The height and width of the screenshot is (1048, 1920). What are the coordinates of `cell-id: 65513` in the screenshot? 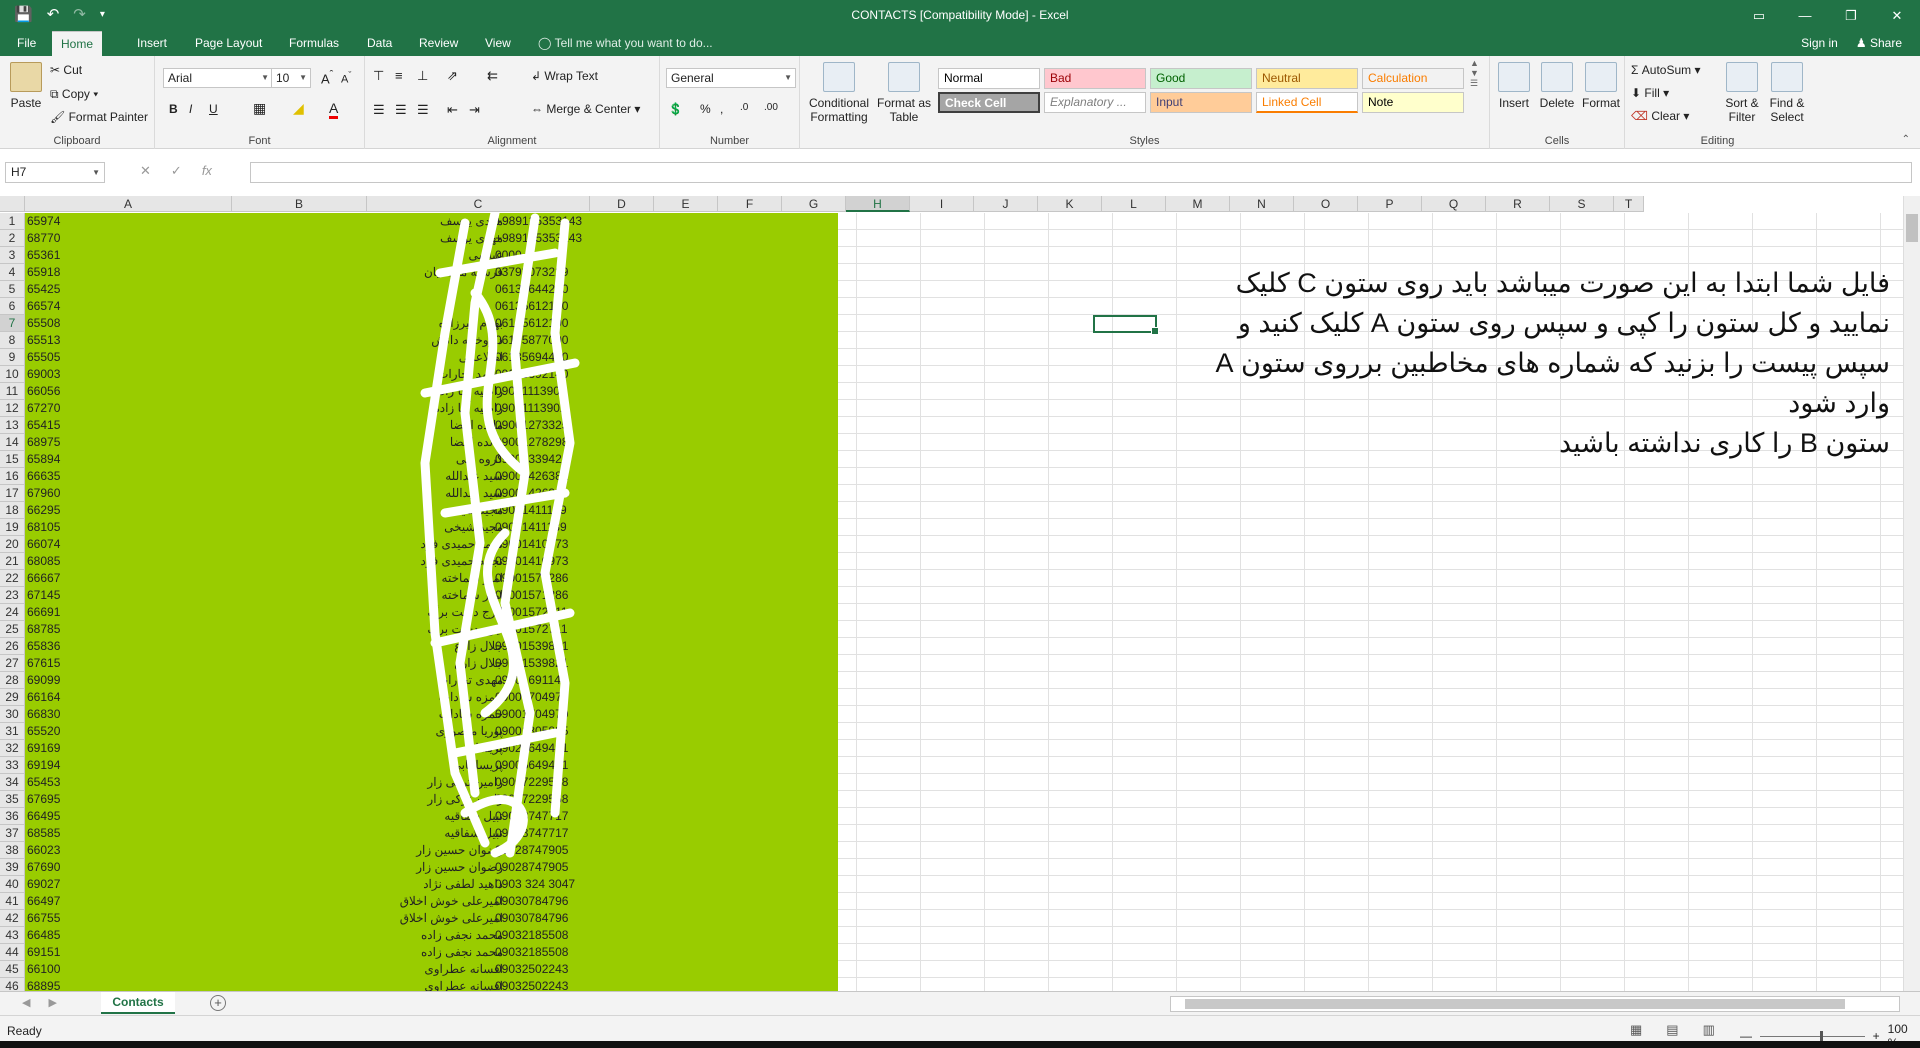 It's located at (43, 340).